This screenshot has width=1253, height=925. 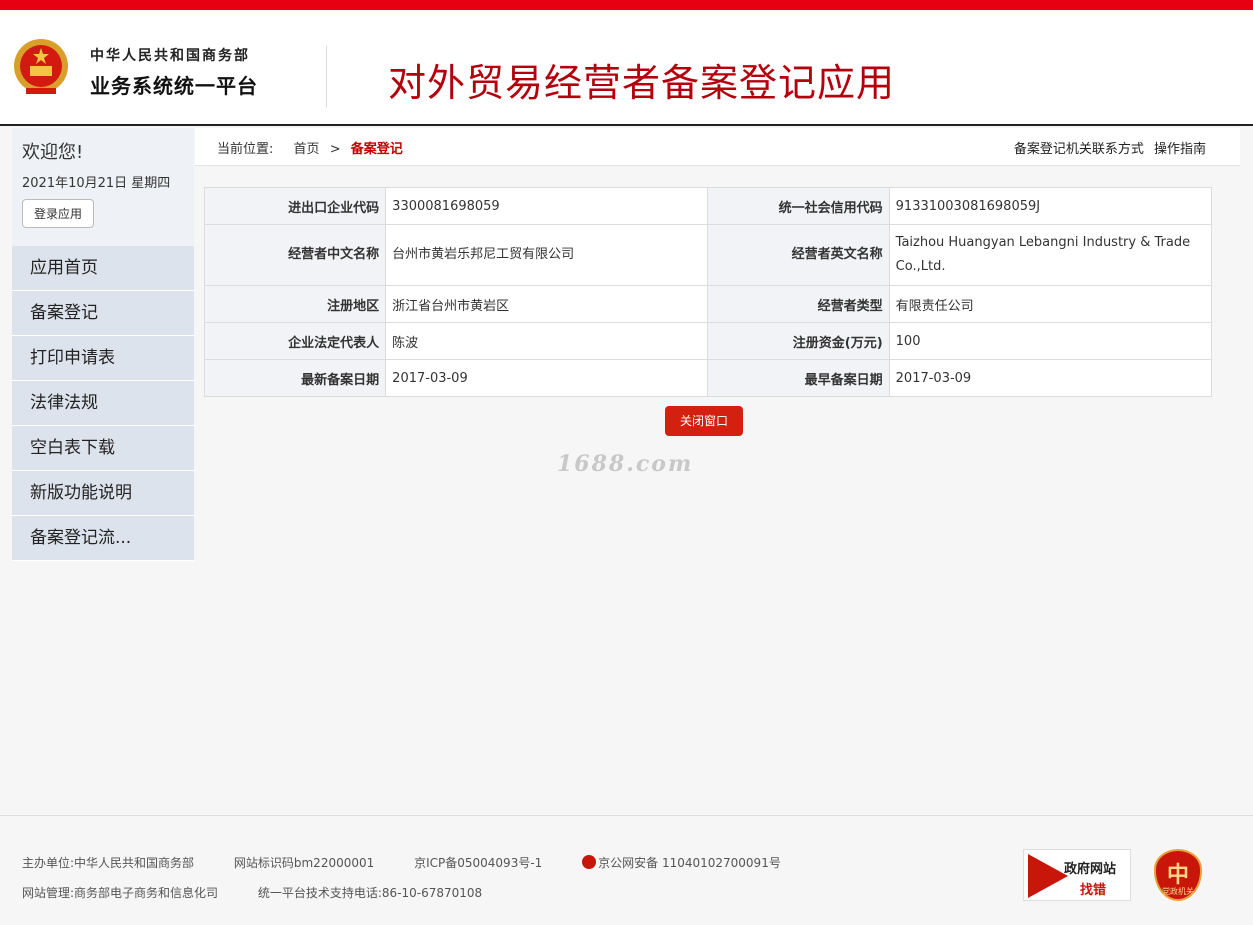 I want to click on field-label: 经营者类型, so click(x=798, y=304).